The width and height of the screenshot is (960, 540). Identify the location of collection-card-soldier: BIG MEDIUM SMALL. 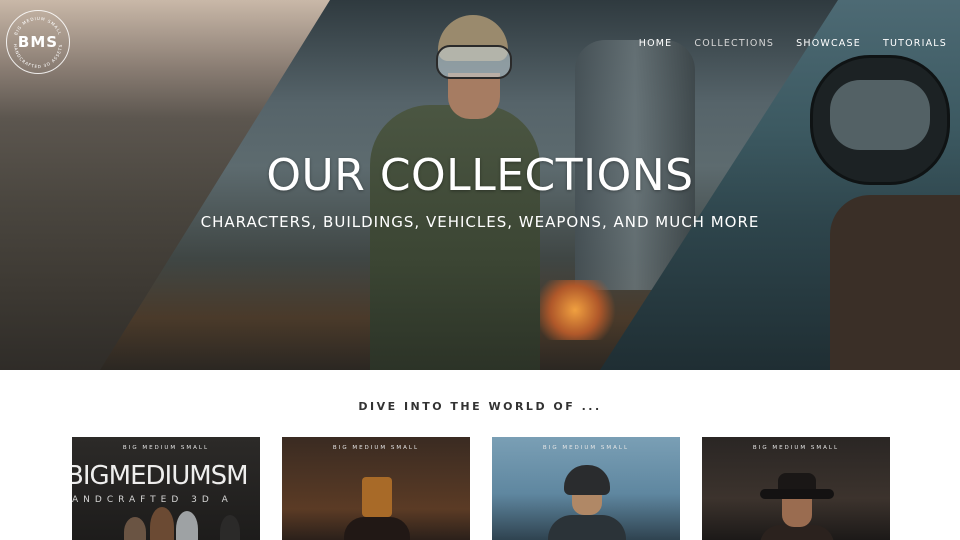
(586, 488).